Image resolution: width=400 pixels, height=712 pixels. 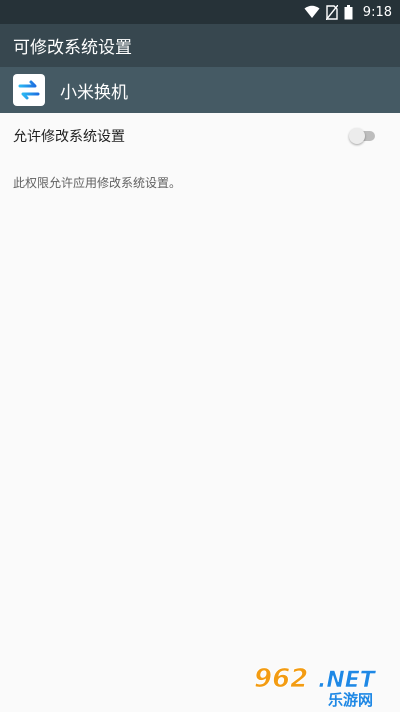 I want to click on status-bar: 9:18, so click(x=200, y=12).